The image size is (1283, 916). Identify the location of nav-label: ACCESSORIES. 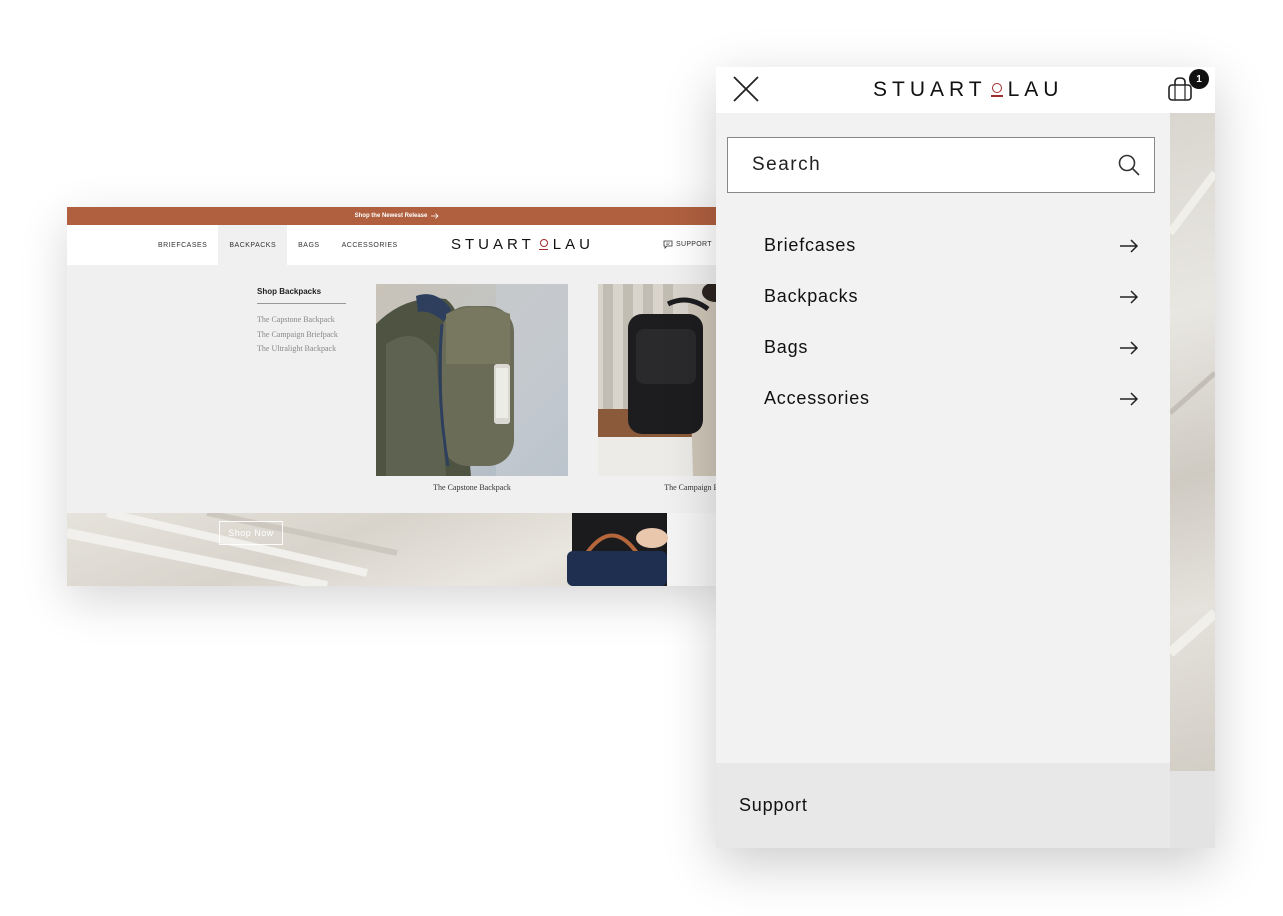
(369, 245).